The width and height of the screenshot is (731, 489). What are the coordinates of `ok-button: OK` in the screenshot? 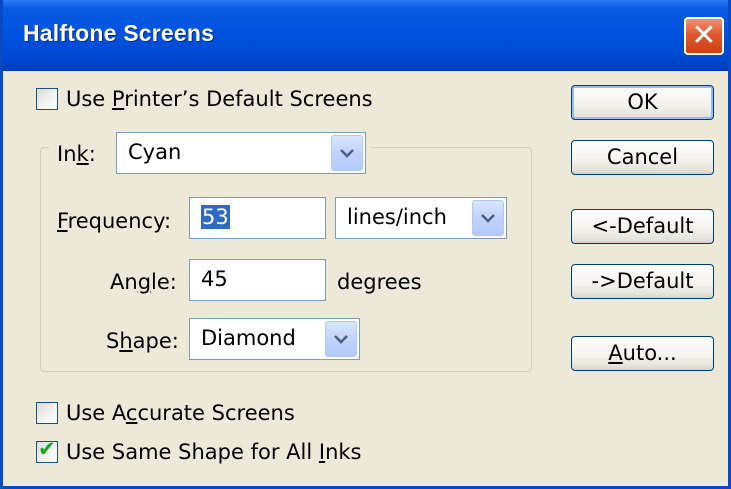 It's located at (642, 102).